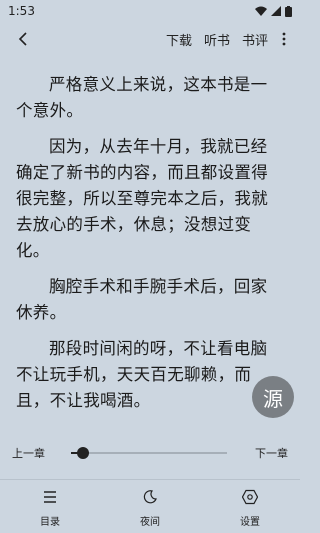 The width and height of the screenshot is (320, 533). Describe the element at coordinates (142, 299) in the screenshot. I see `reader-paragraph: 胸腔手术和手腕手术后，回家休养。` at that location.